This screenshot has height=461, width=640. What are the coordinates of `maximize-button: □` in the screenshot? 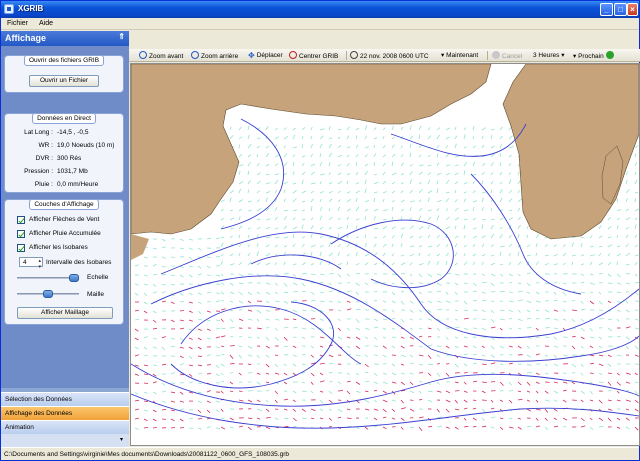 It's located at (620, 9).